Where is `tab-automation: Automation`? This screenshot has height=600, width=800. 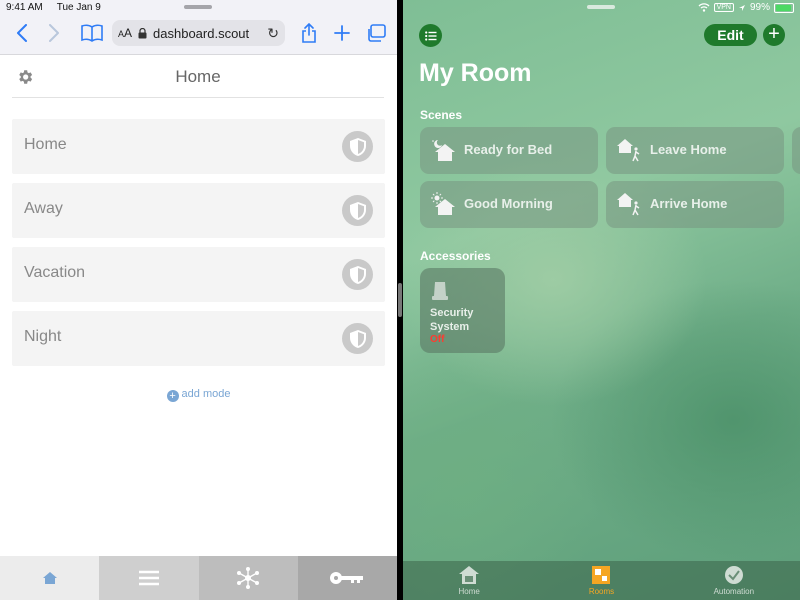
tab-automation: Automation is located at coordinates (734, 580).